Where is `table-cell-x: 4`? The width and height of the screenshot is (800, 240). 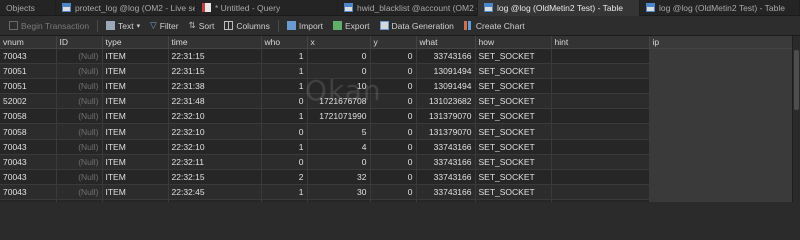
table-cell-x: 4 is located at coordinates (339, 147).